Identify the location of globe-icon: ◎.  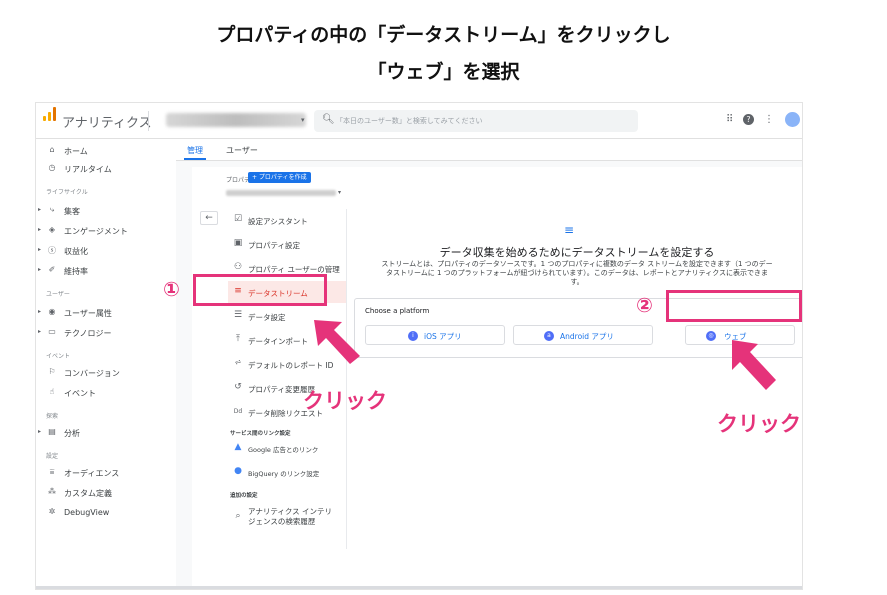
(711, 336).